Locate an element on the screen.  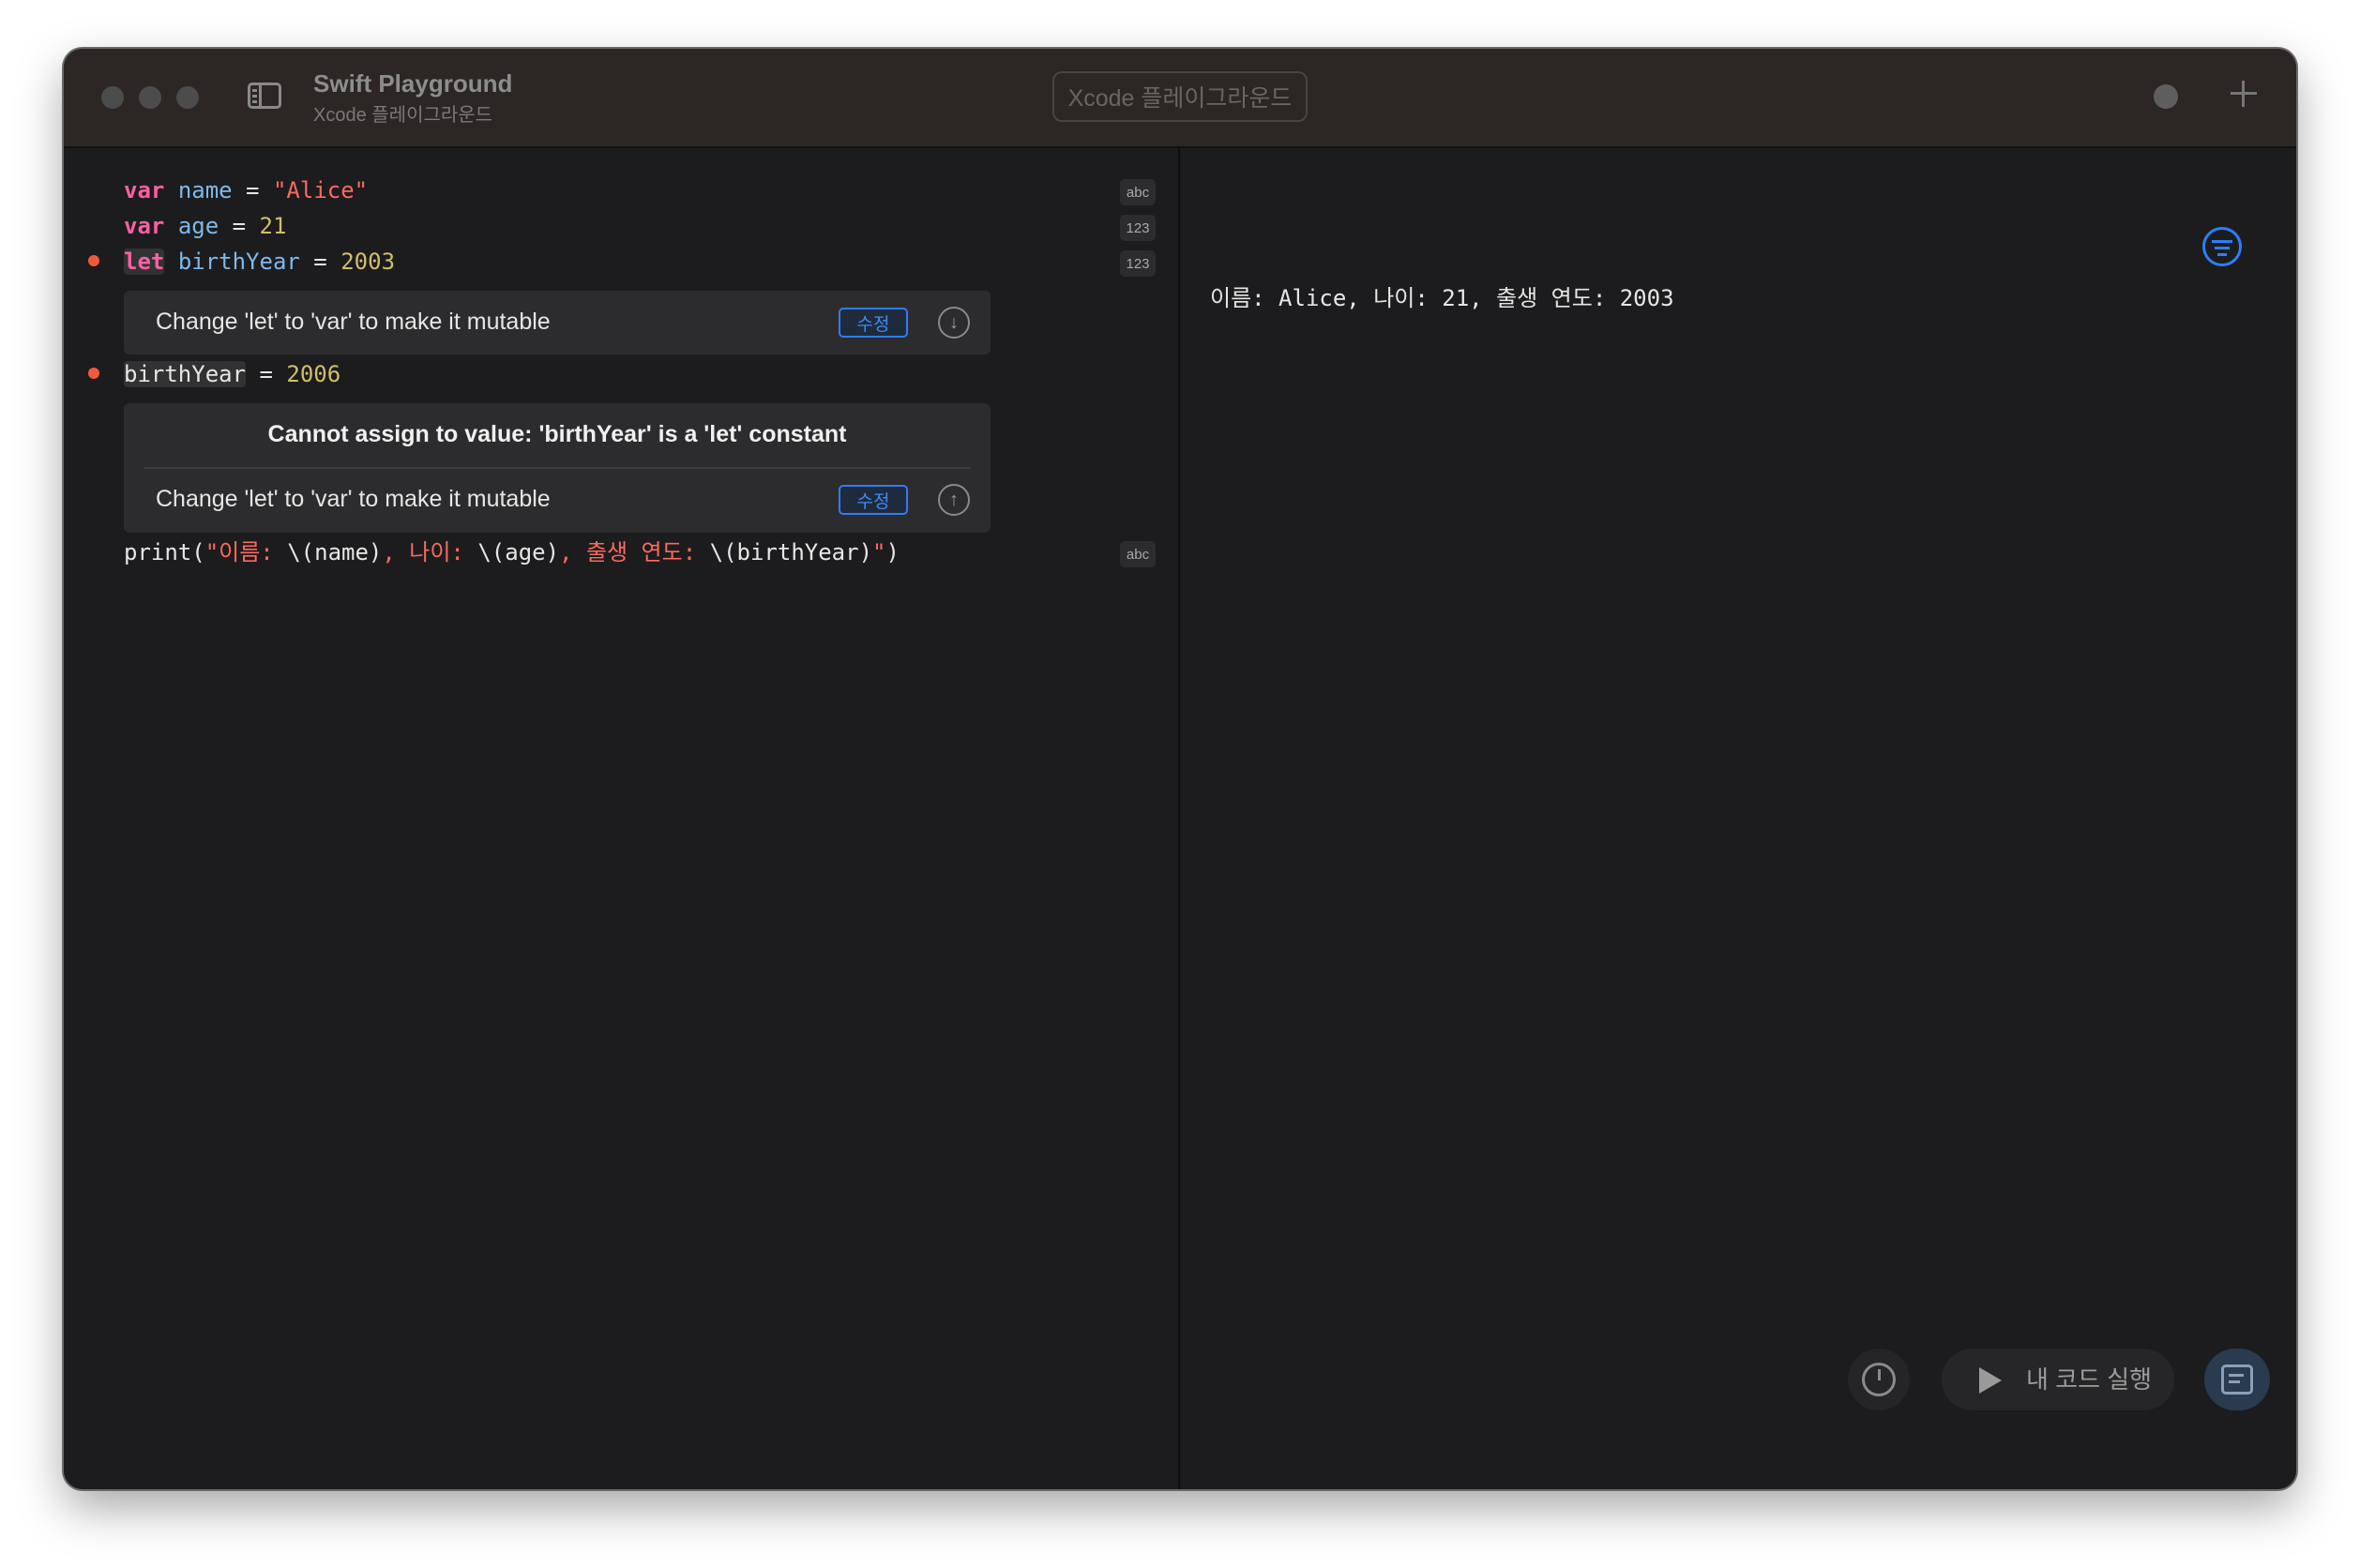
app-subtitle: Xcode 플레이그라운드 is located at coordinates (403, 115).